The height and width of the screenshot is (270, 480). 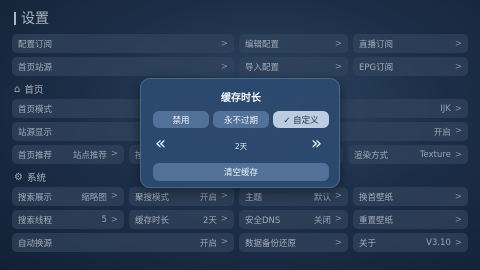 What do you see at coordinates (241, 119) in the screenshot?
I see `option-never-expire-button: 永不过期` at bounding box center [241, 119].